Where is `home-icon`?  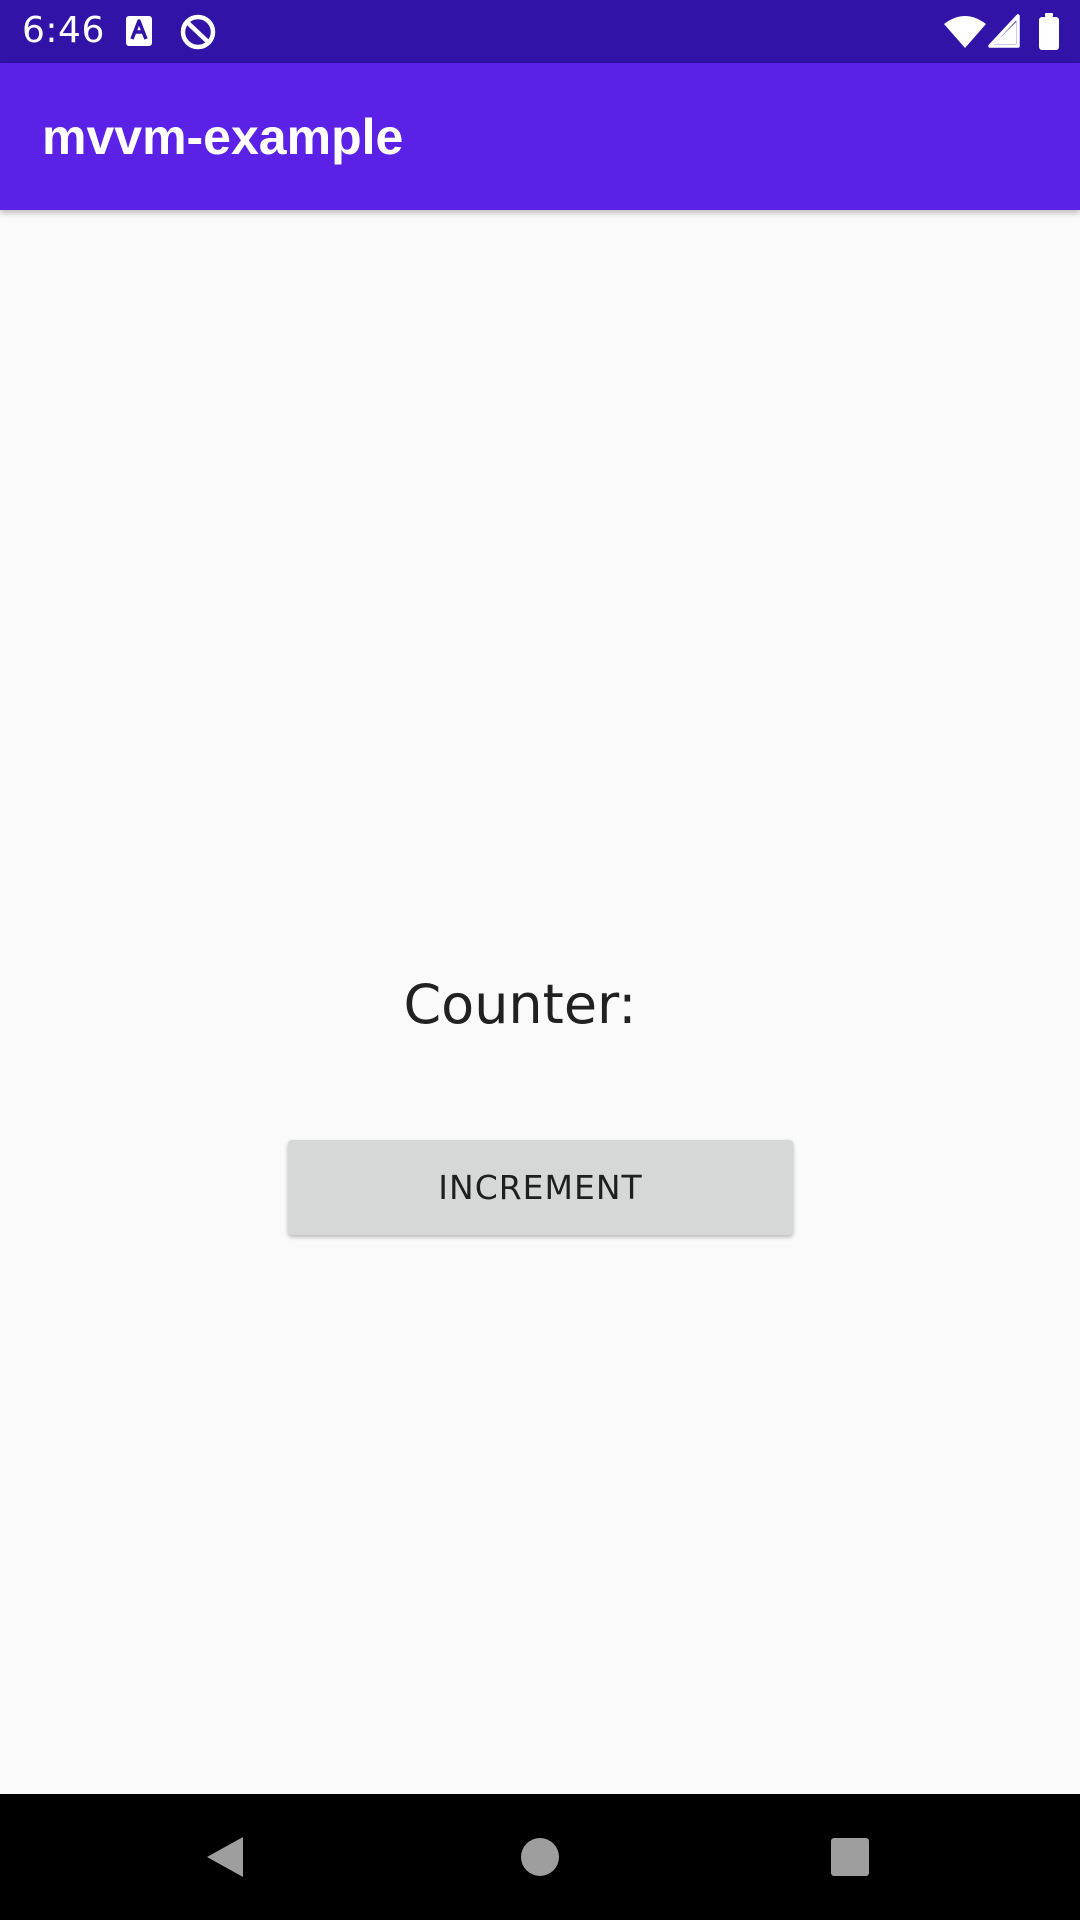 home-icon is located at coordinates (540, 1857).